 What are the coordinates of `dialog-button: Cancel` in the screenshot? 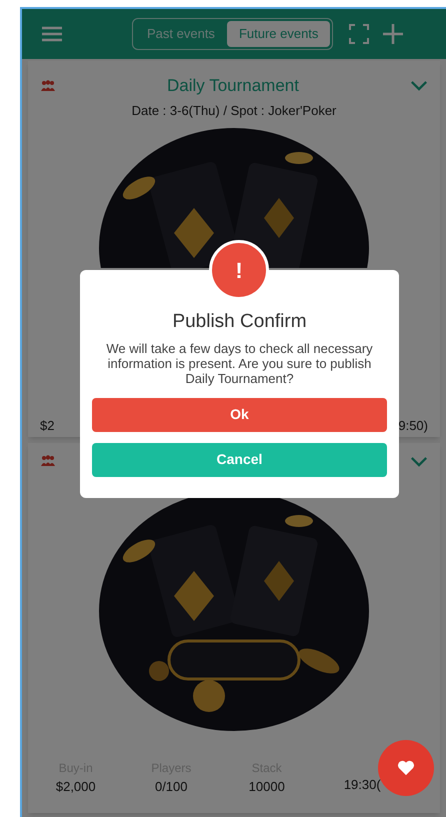 It's located at (239, 459).